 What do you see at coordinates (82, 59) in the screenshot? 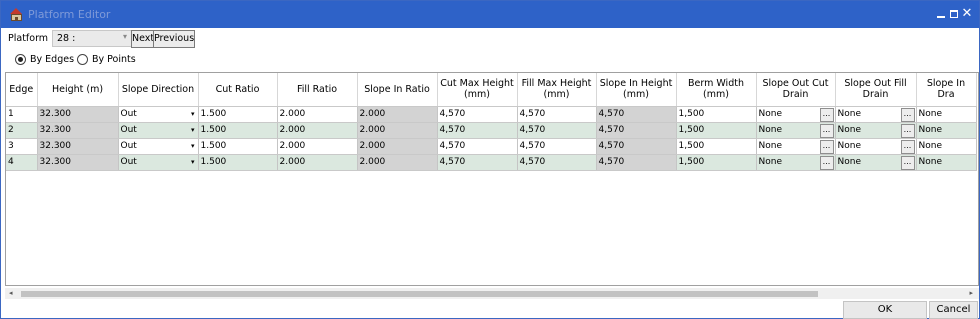
I see `radio-unselected-icon` at bounding box center [82, 59].